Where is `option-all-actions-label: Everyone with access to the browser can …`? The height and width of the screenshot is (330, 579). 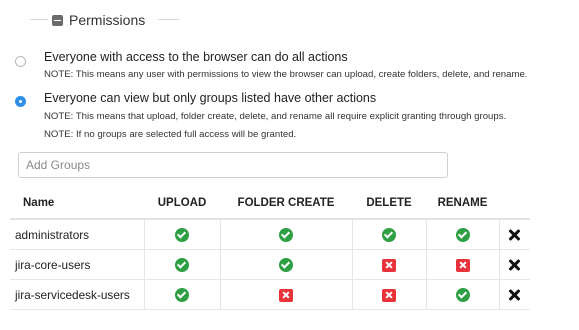
option-all-actions-label: Everyone with access to the browser can … is located at coordinates (196, 57).